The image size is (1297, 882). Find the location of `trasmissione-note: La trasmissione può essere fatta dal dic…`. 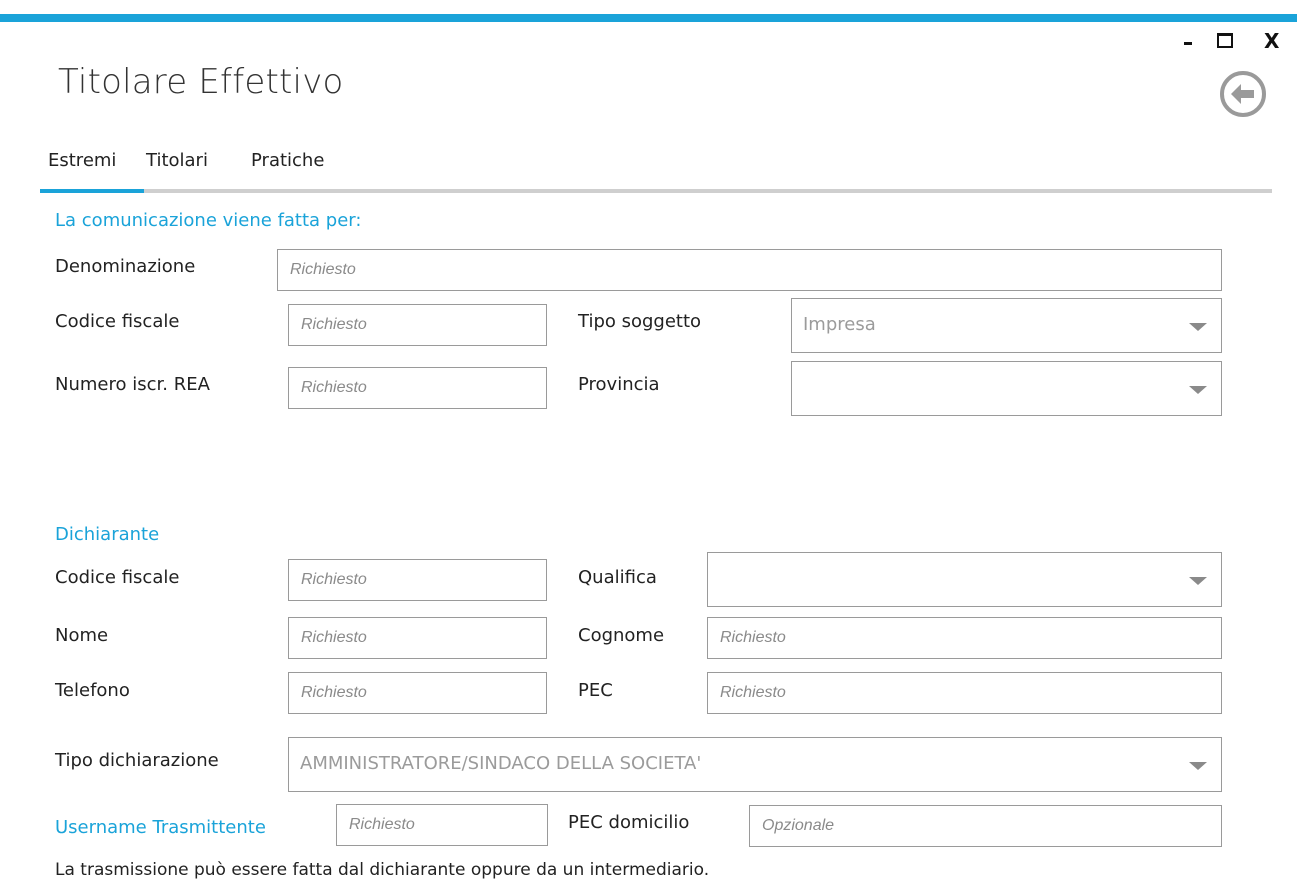

trasmissione-note: La trasmissione può essere fatta dal dic… is located at coordinates (382, 870).